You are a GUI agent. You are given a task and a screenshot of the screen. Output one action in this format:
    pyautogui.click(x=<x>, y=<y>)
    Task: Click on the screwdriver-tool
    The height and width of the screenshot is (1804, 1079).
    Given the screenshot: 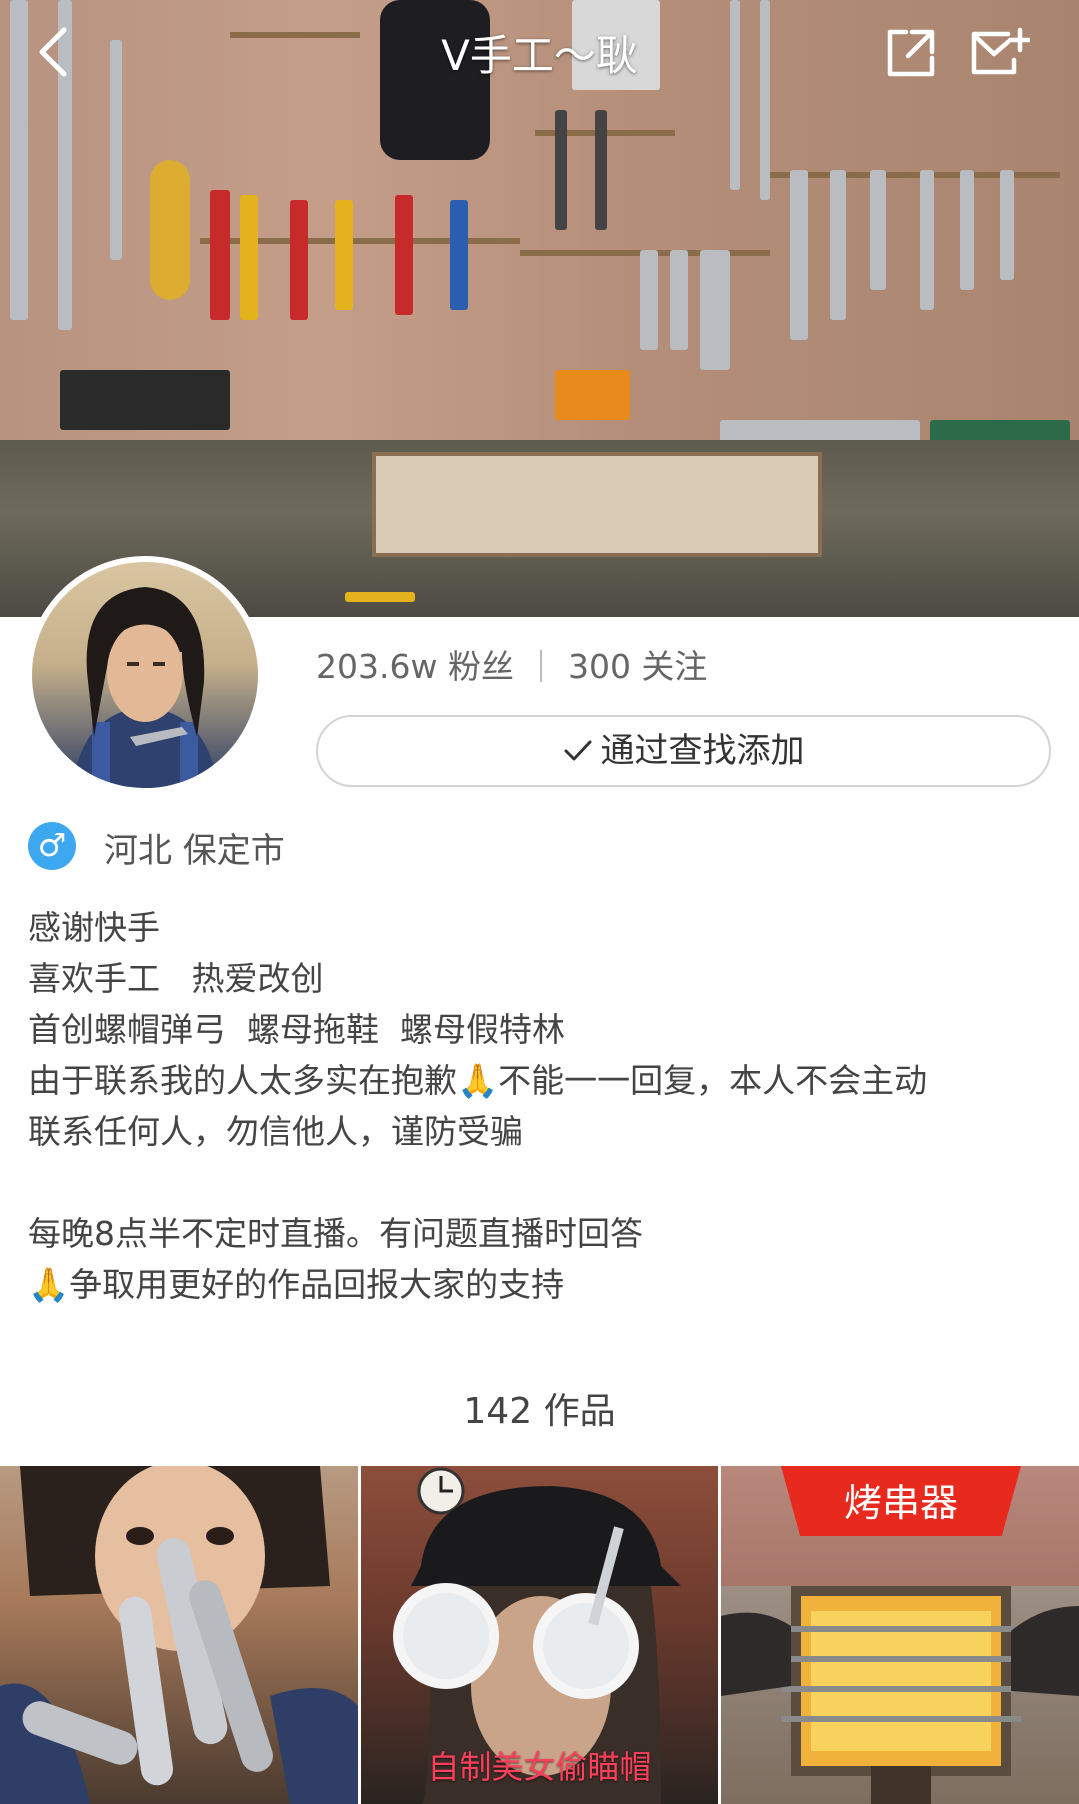 What is the action you would take?
    pyautogui.click(x=380, y=597)
    